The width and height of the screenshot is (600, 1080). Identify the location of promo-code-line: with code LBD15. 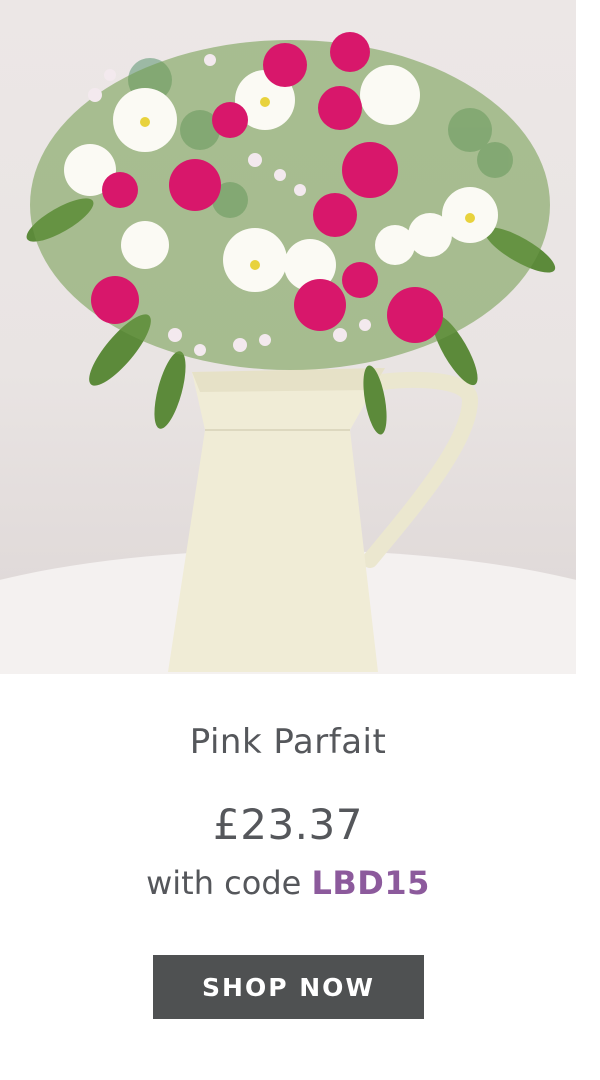
(288, 883).